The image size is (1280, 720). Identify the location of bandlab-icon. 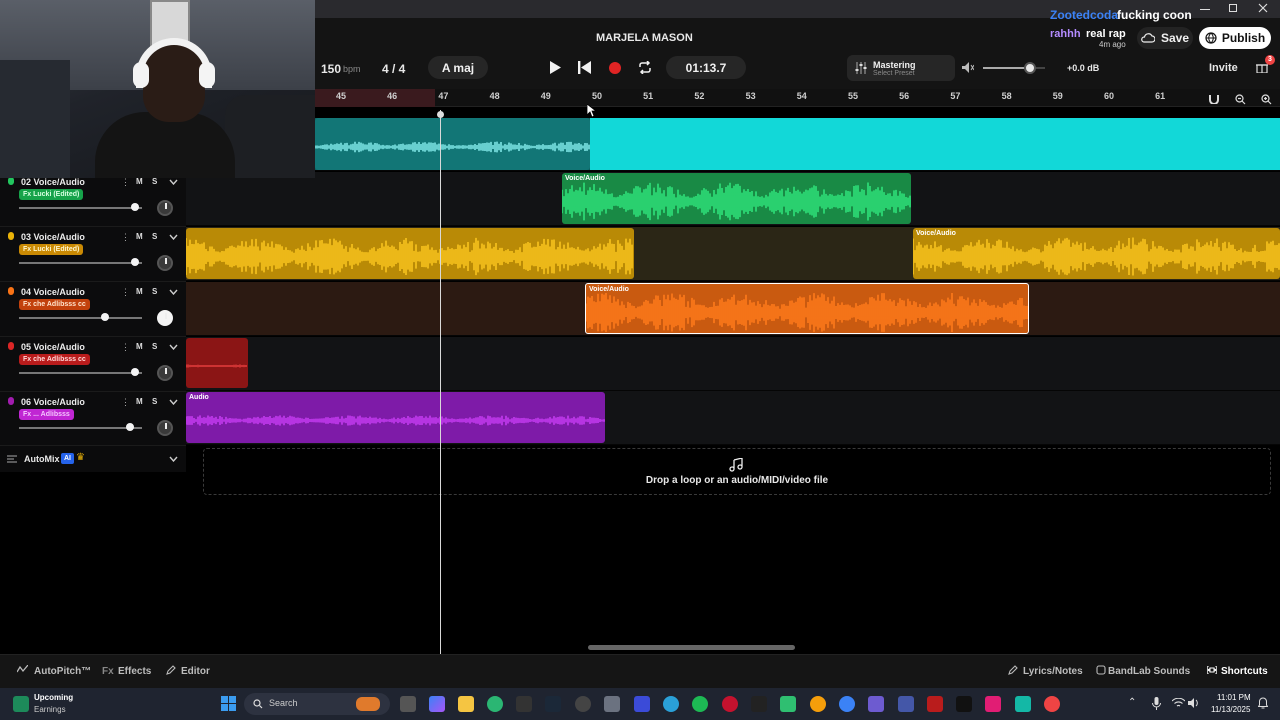
(1052, 704).